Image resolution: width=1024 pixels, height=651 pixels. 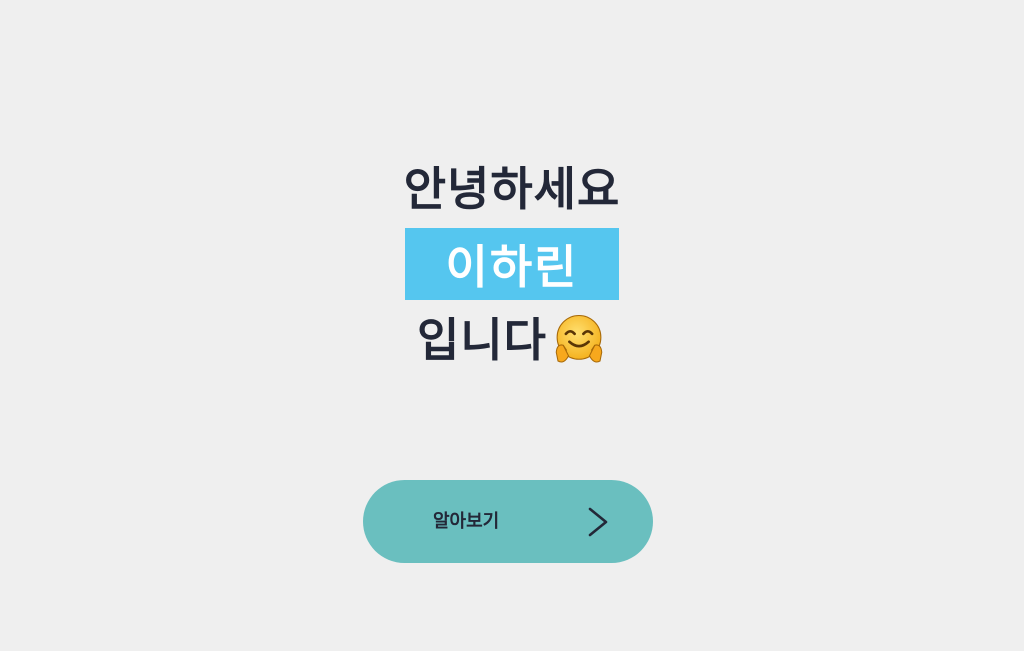 I want to click on name-highlight-wrap: 이하린, so click(x=512, y=264).